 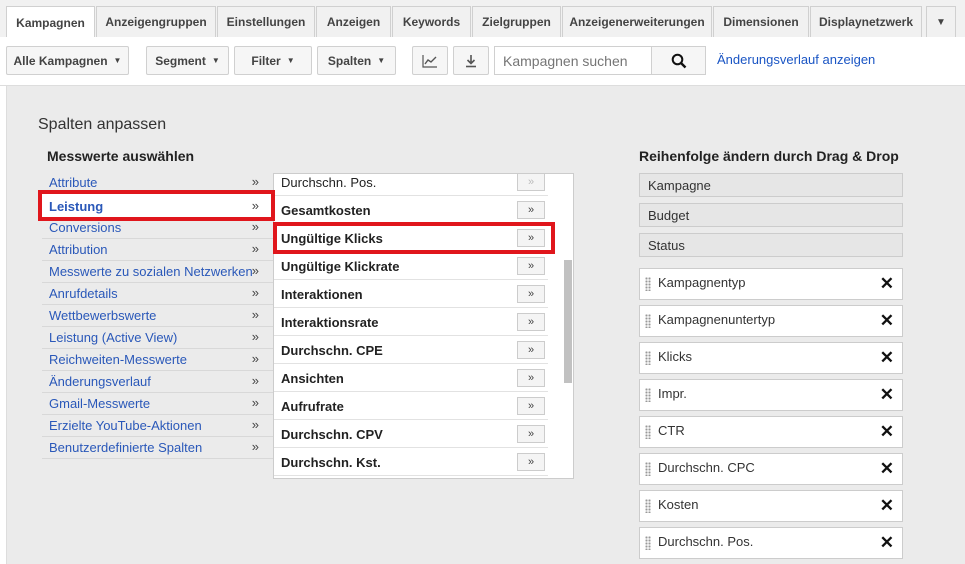 I want to click on draggable-column: Kampagnentyp ✕, so click(x=771, y=284).